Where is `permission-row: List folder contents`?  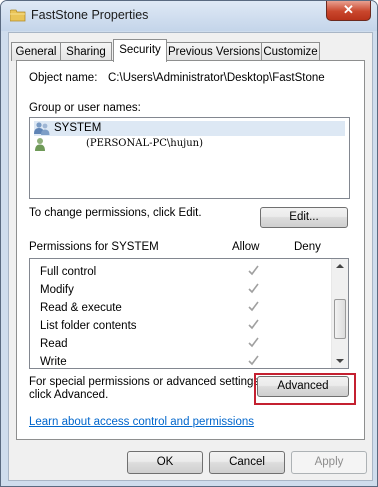
permission-row: List folder contents is located at coordinates (185, 326).